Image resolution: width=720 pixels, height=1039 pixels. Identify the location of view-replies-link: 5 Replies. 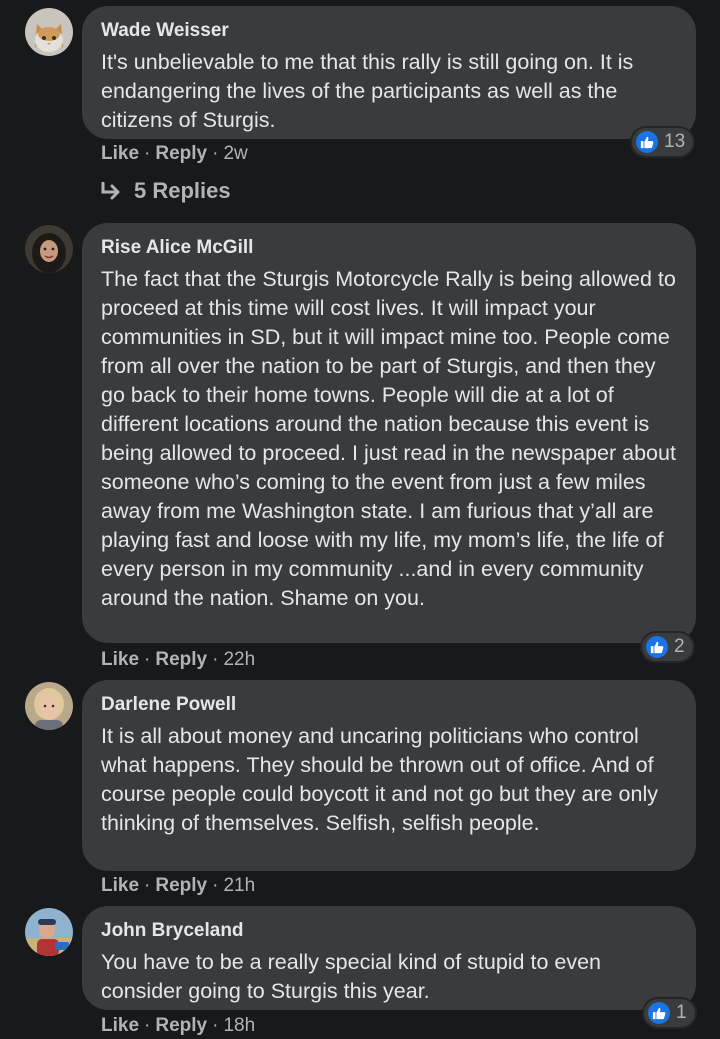
(165, 191).